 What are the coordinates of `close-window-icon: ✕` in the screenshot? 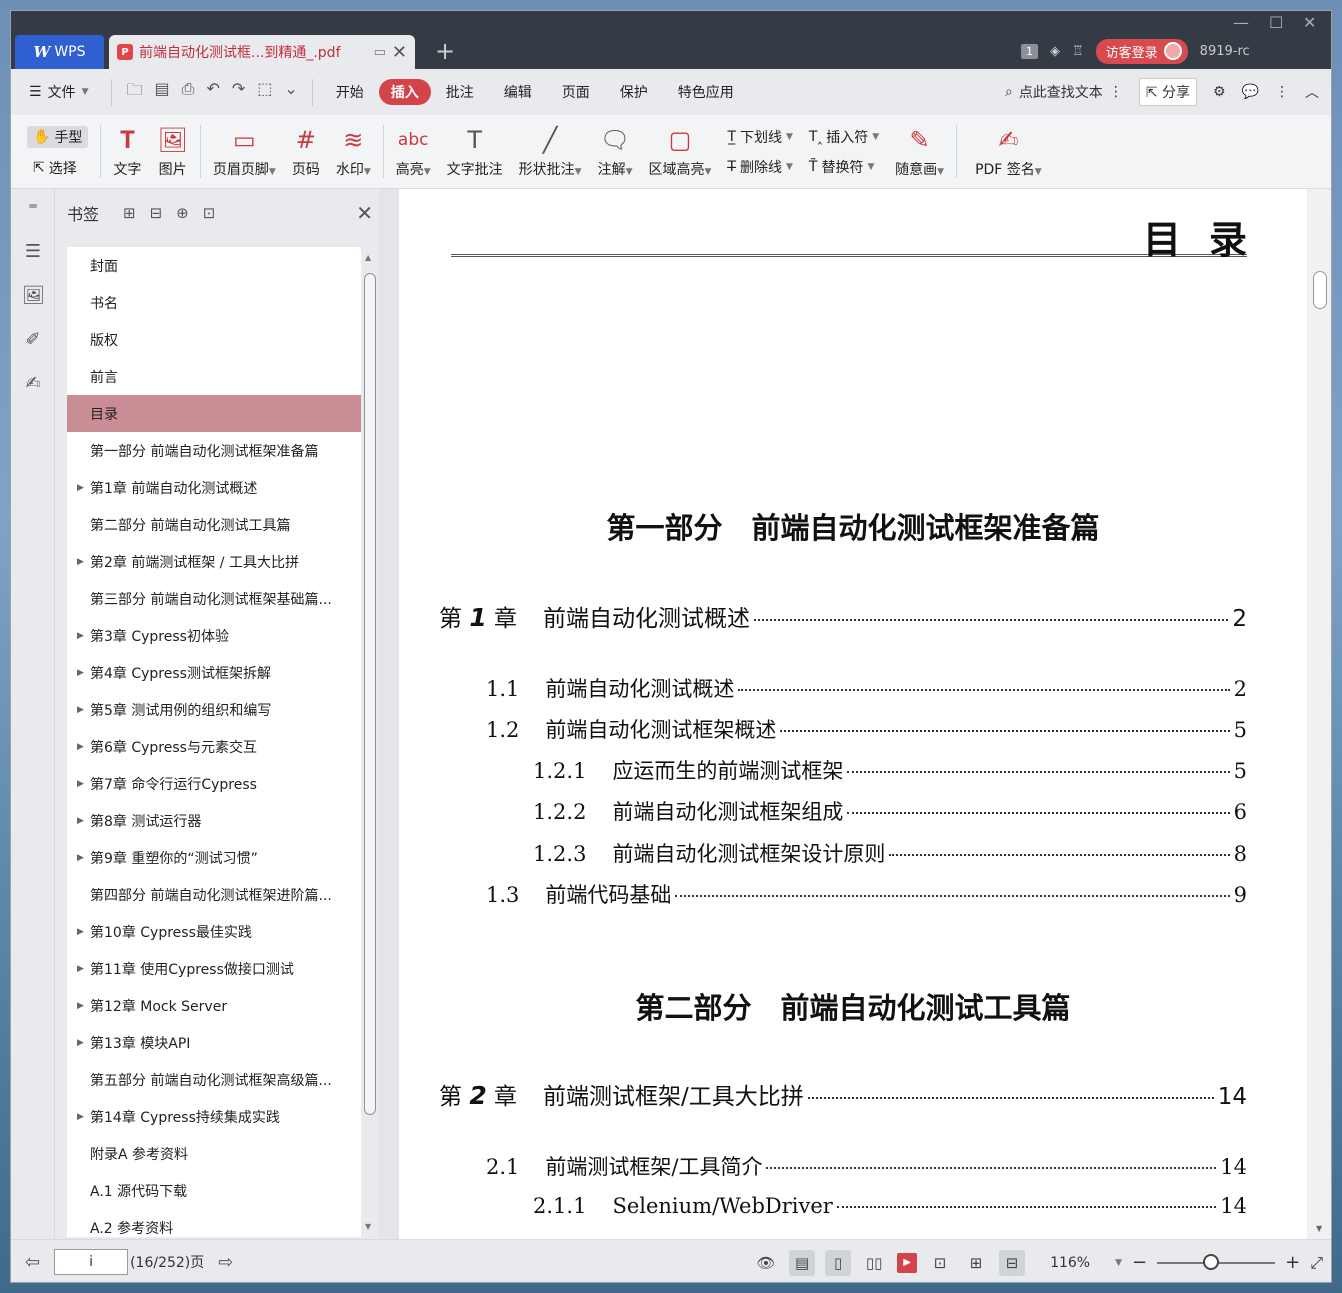 It's located at (1309, 22).